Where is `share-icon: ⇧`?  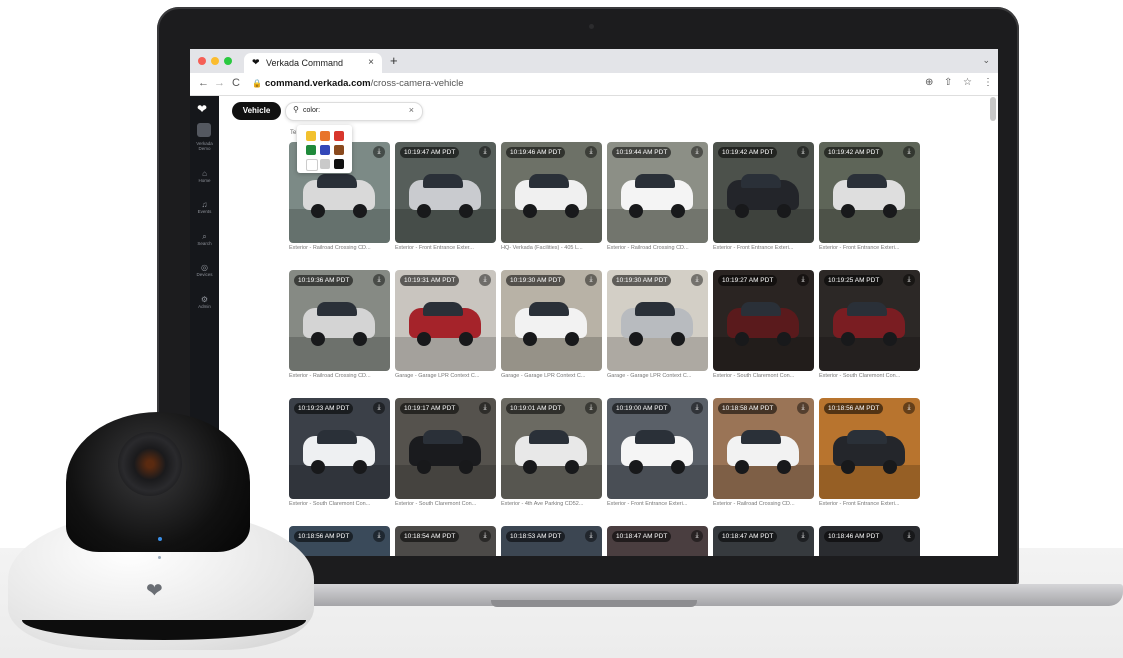 share-icon: ⇧ is located at coordinates (948, 82).